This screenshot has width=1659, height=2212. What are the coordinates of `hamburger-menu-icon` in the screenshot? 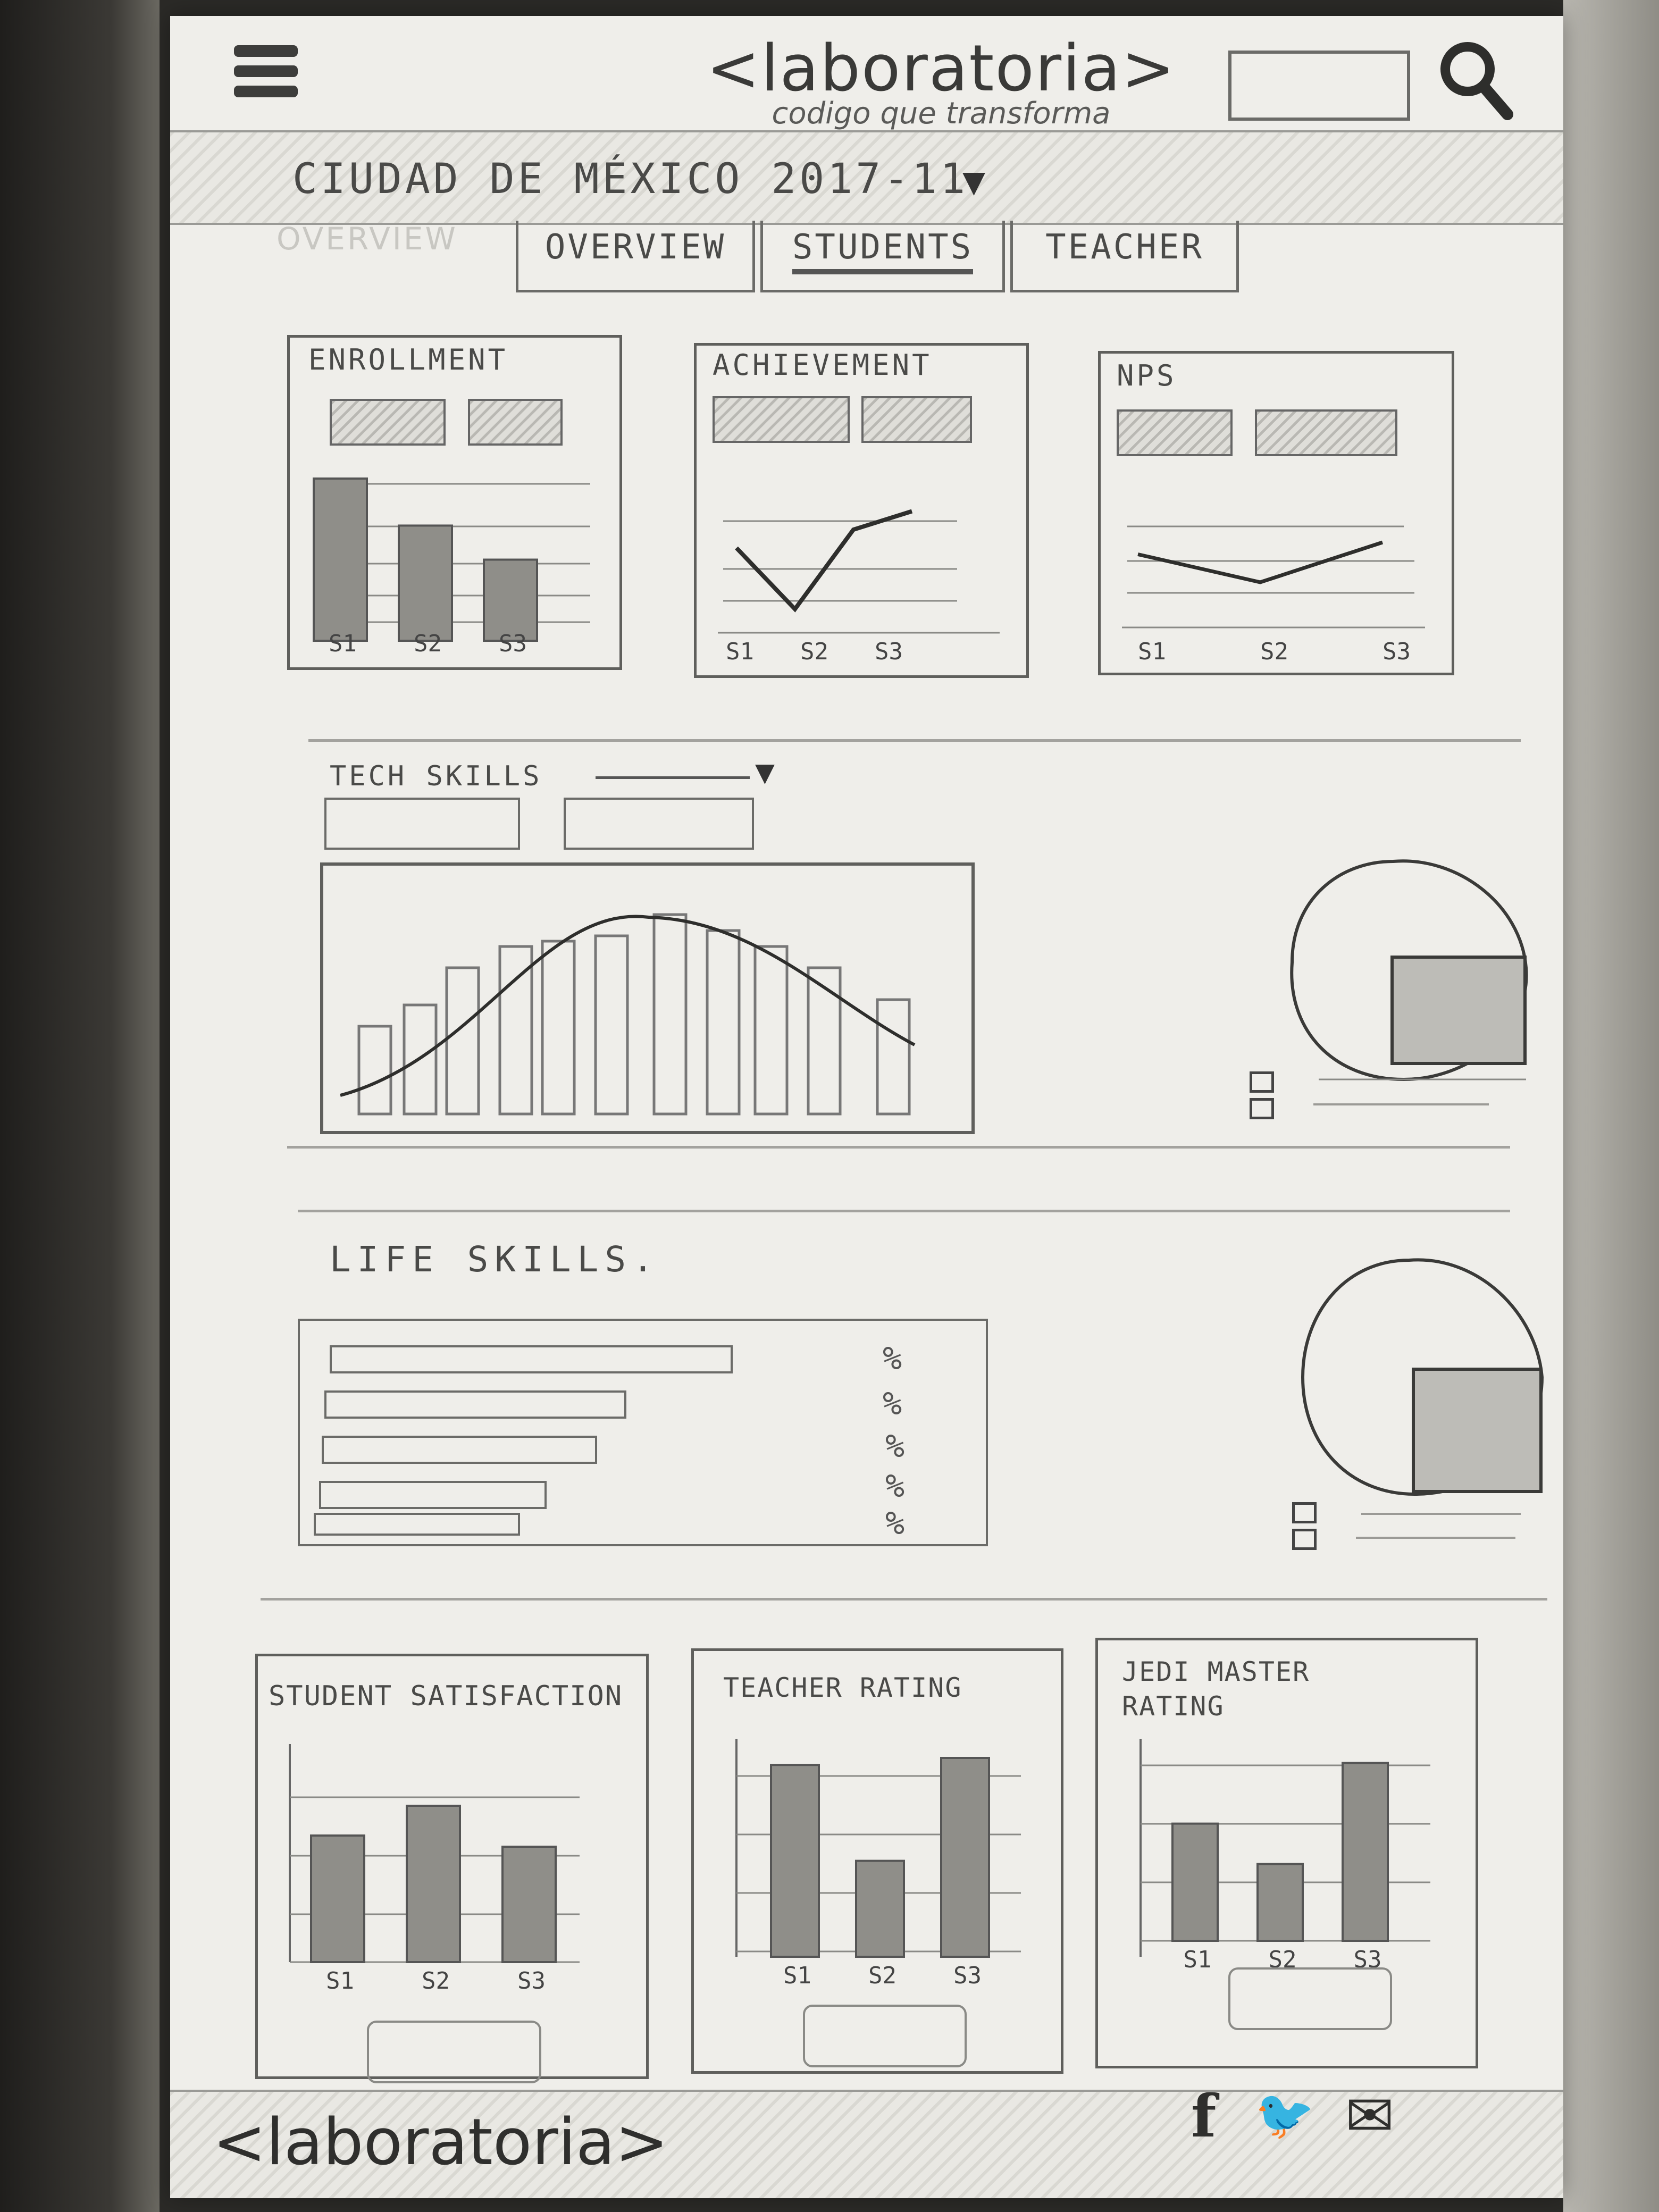 It's located at (266, 77).